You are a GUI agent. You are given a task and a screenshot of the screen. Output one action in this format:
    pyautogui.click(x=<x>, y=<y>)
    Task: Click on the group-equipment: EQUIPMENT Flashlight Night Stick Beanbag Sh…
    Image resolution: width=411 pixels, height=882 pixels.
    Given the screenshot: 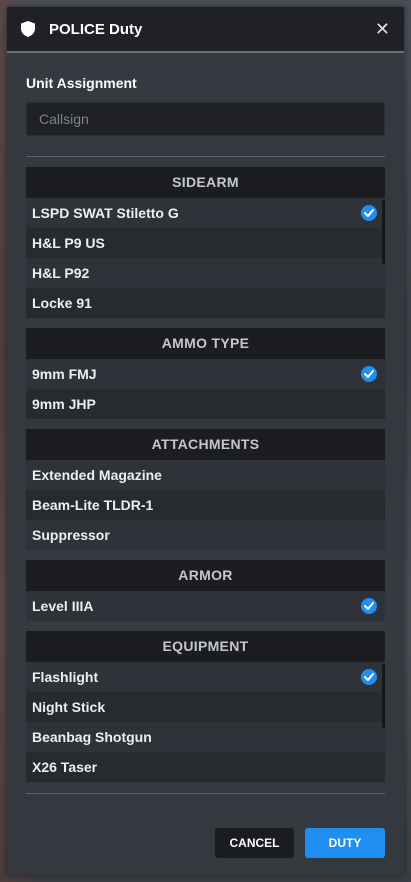 What is the action you would take?
    pyautogui.click(x=205, y=706)
    